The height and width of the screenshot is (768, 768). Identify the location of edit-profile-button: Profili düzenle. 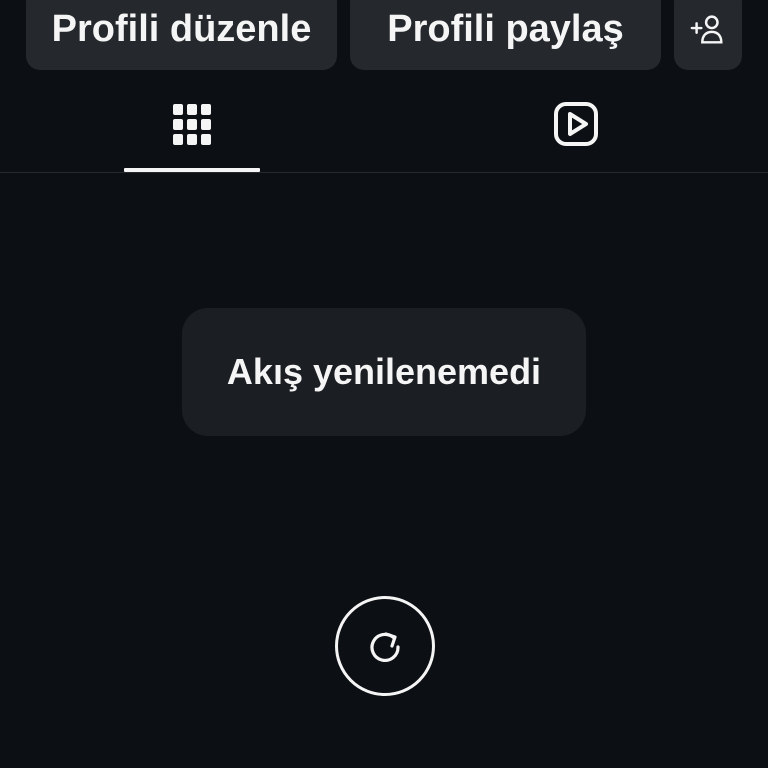
(181, 35).